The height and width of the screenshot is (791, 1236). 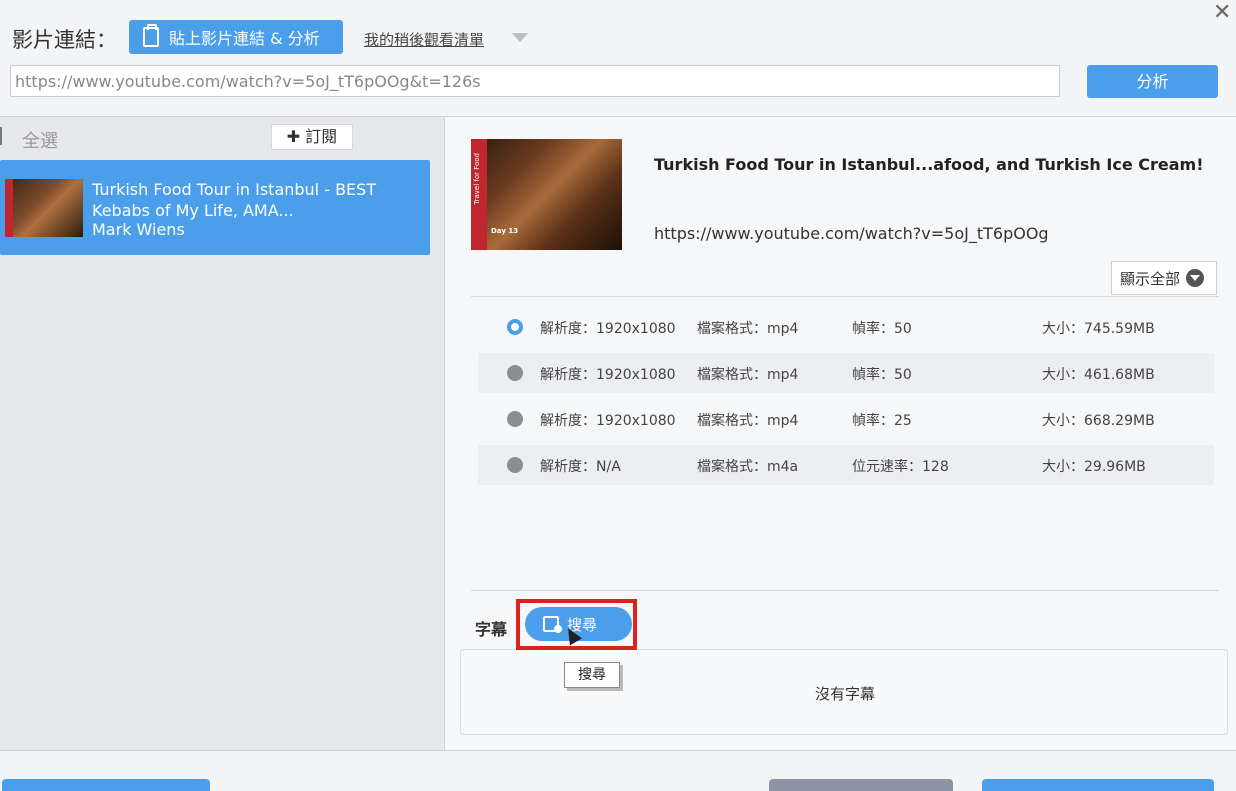 I want to click on format-type: 檔案格式：m4a, so click(x=748, y=467).